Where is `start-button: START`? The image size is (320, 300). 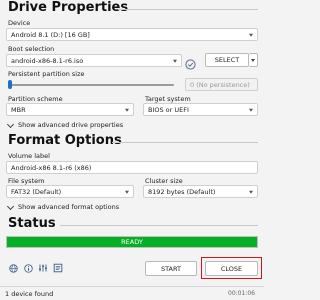
start-button: START is located at coordinates (171, 268).